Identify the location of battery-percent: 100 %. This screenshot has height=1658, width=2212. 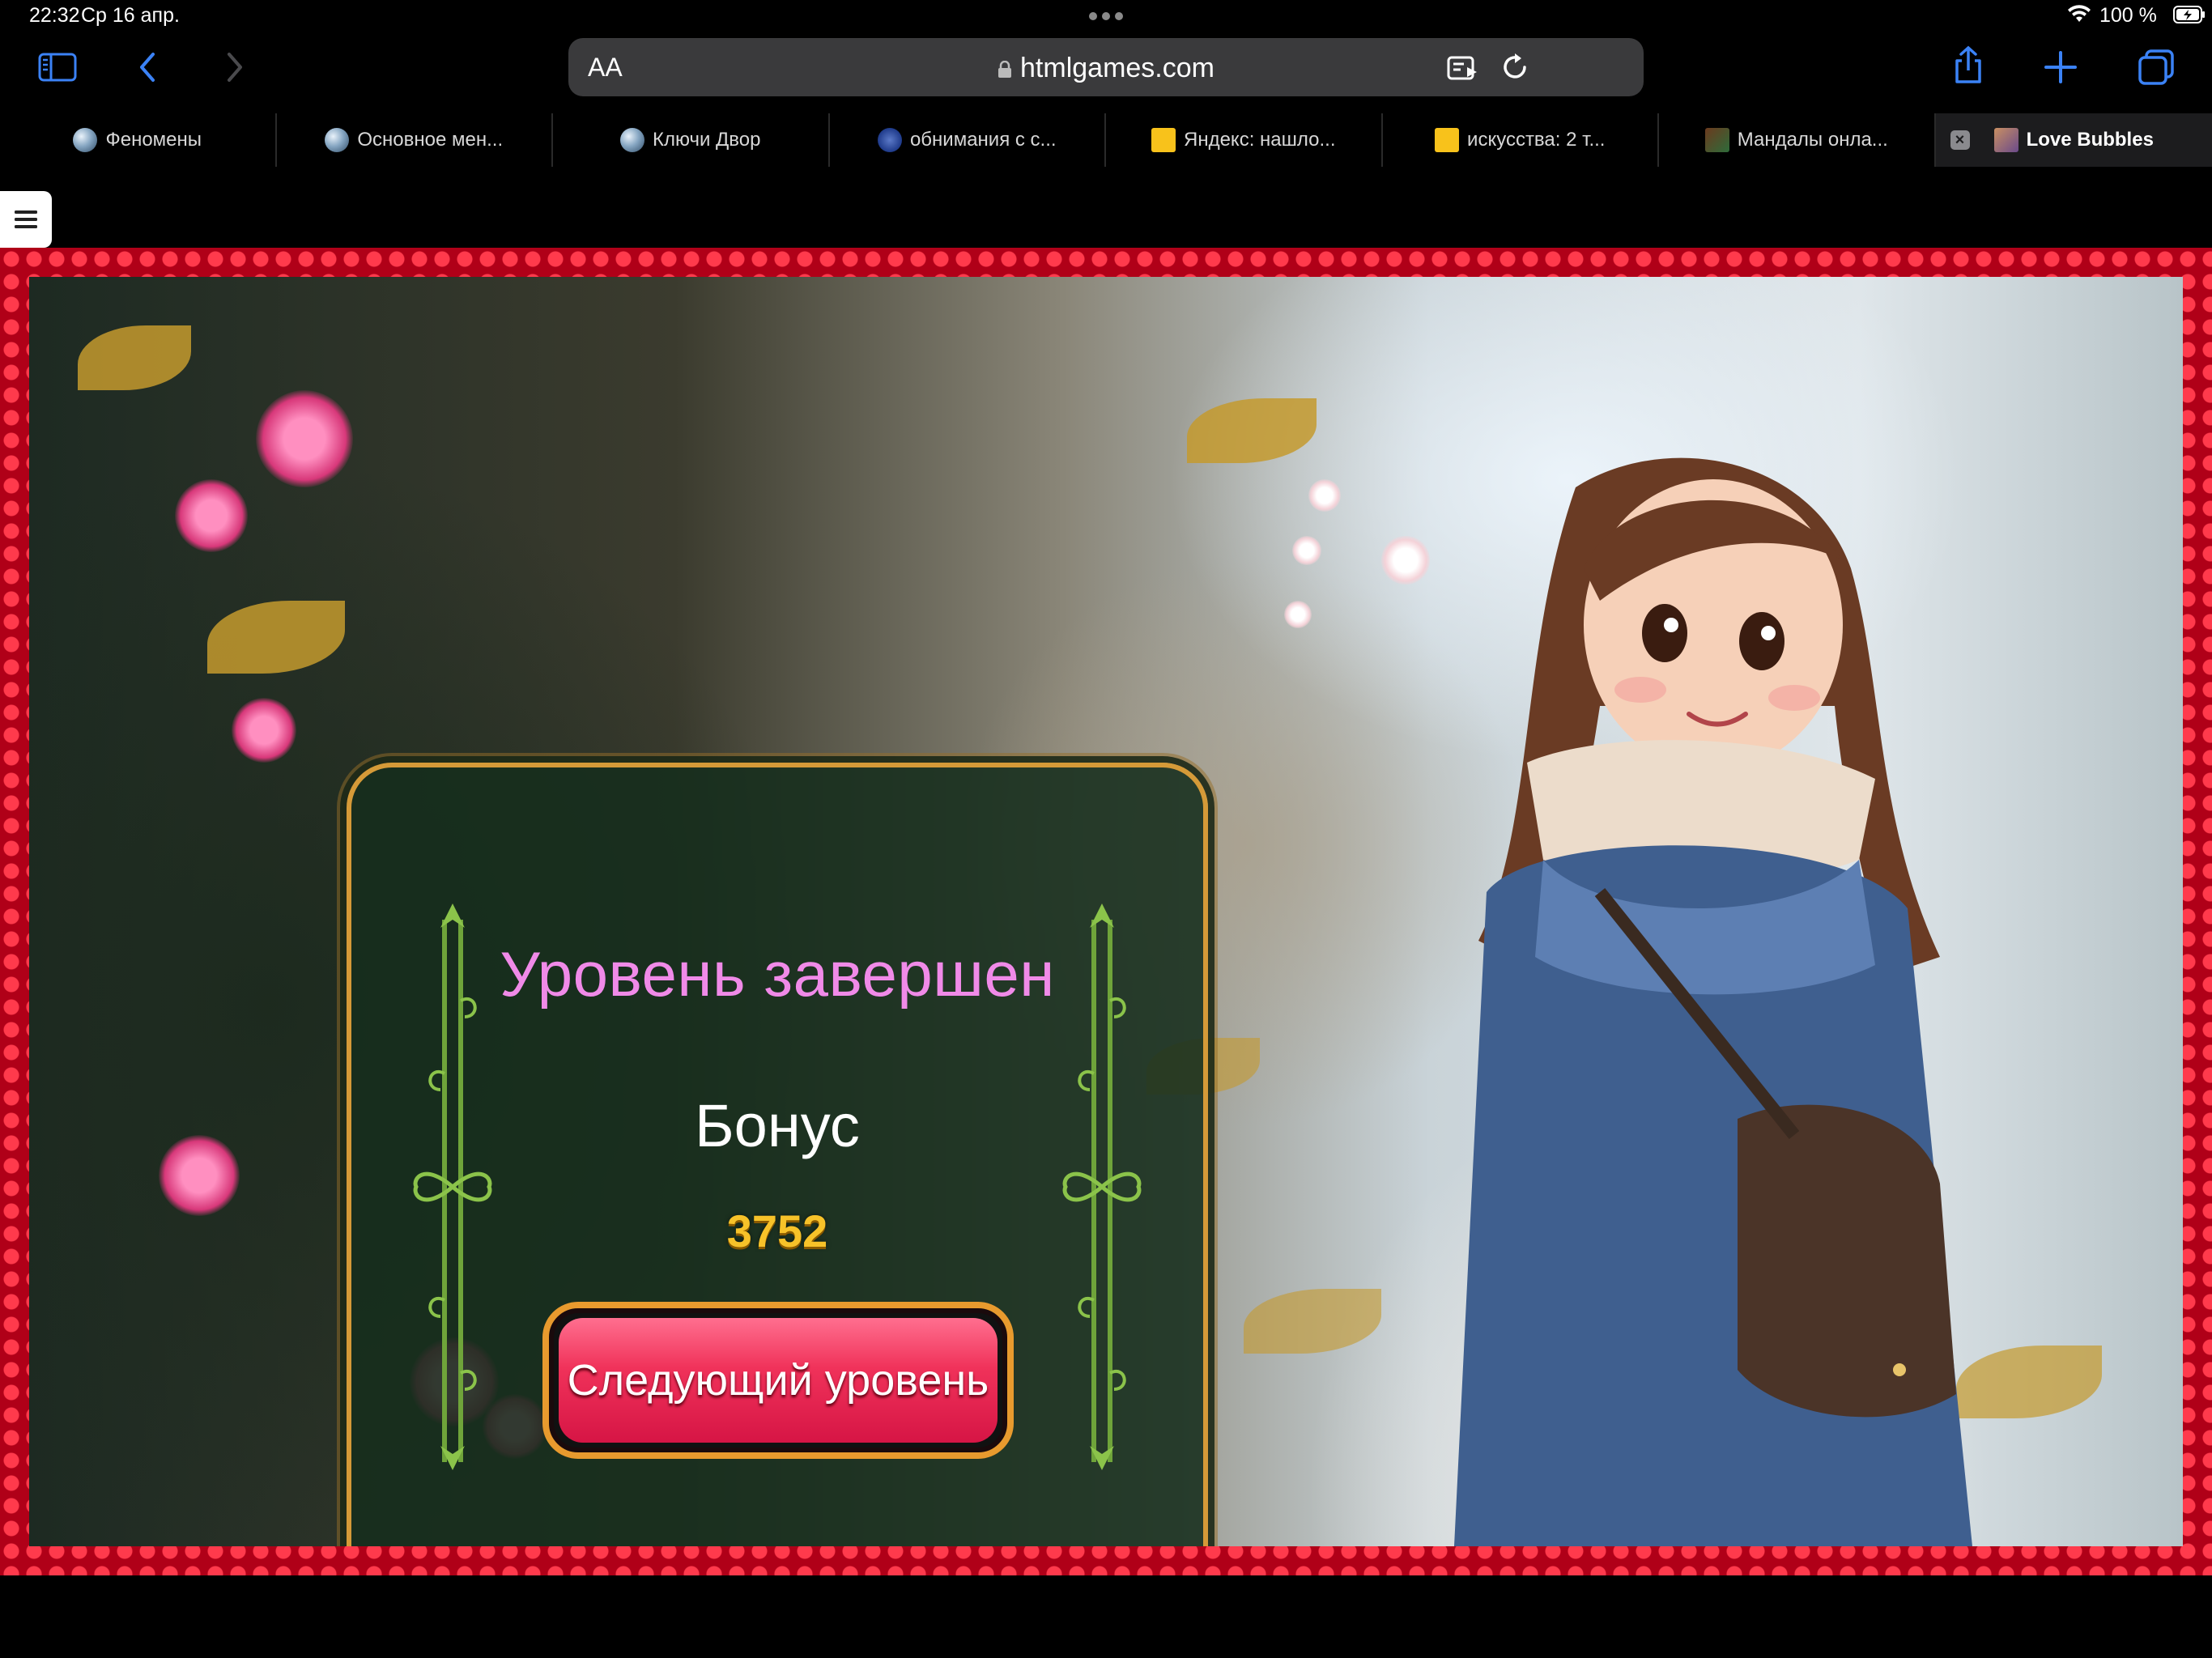
(2128, 15).